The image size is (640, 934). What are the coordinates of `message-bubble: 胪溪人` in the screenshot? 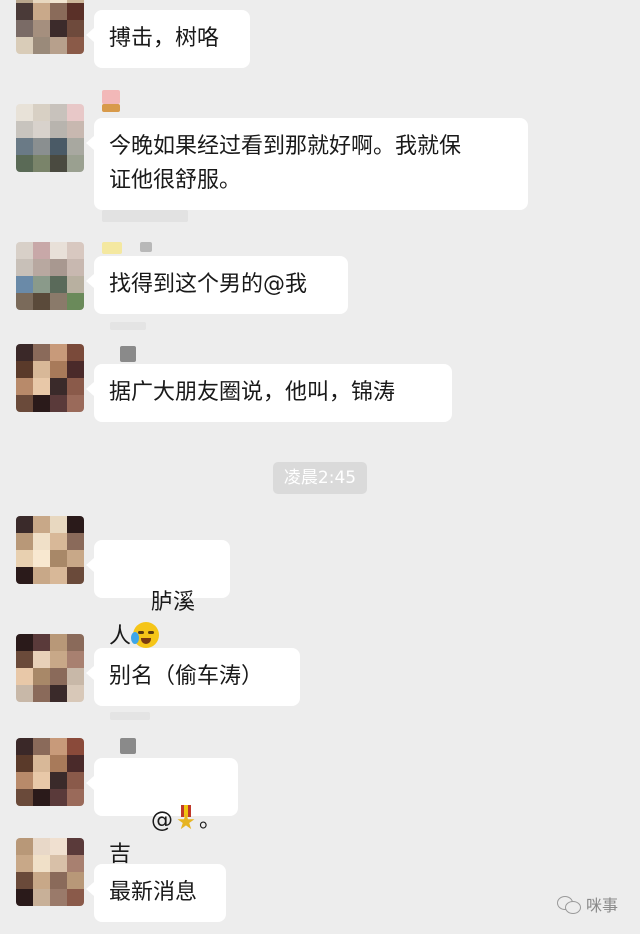 It's located at (158, 594).